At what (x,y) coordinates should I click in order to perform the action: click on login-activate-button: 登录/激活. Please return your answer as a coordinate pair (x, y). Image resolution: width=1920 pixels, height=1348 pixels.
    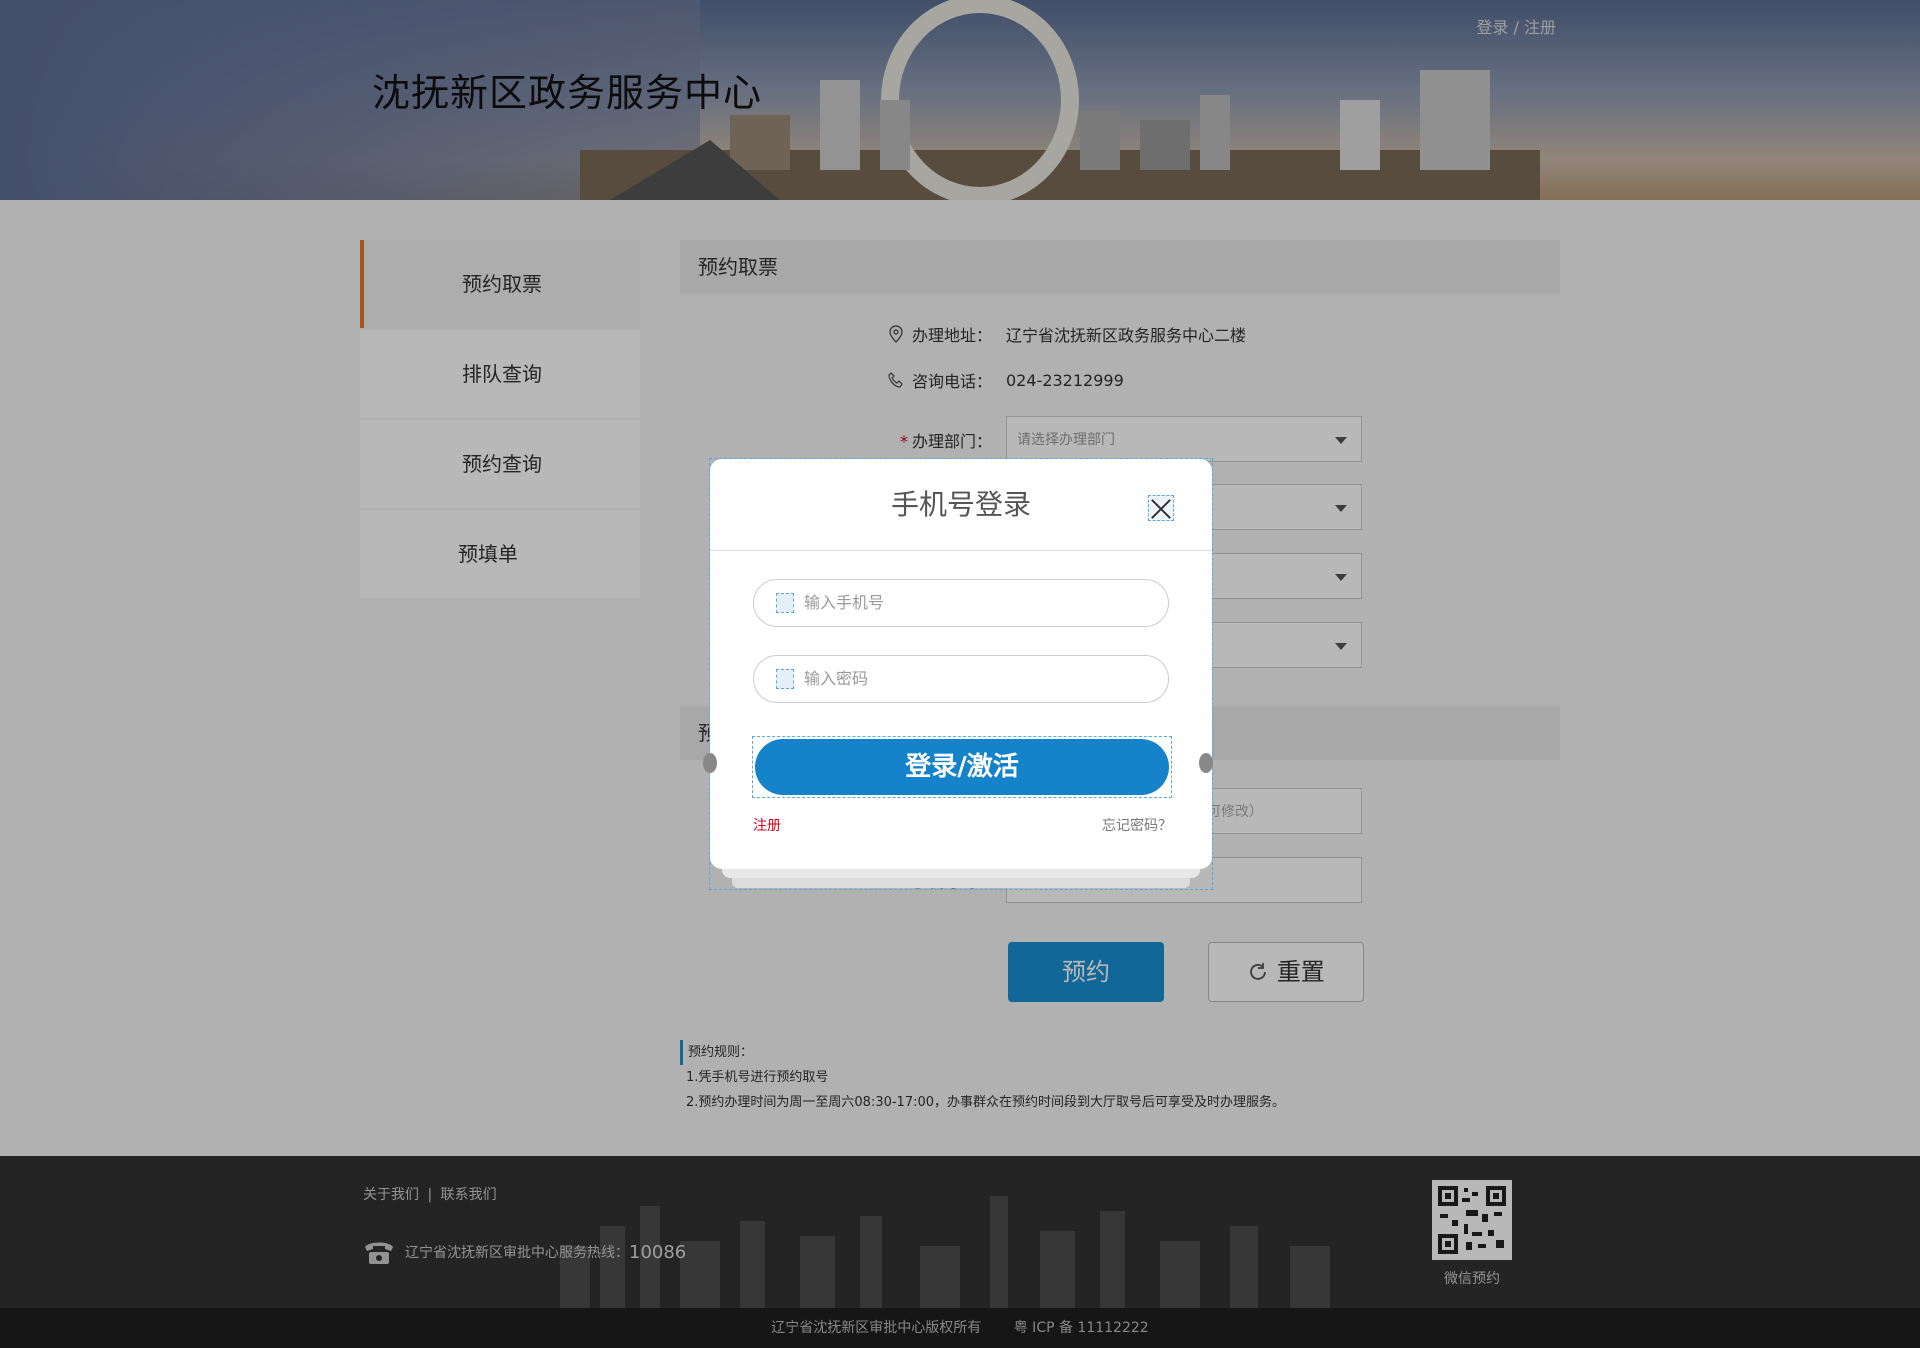
    Looking at the image, I should click on (962, 767).